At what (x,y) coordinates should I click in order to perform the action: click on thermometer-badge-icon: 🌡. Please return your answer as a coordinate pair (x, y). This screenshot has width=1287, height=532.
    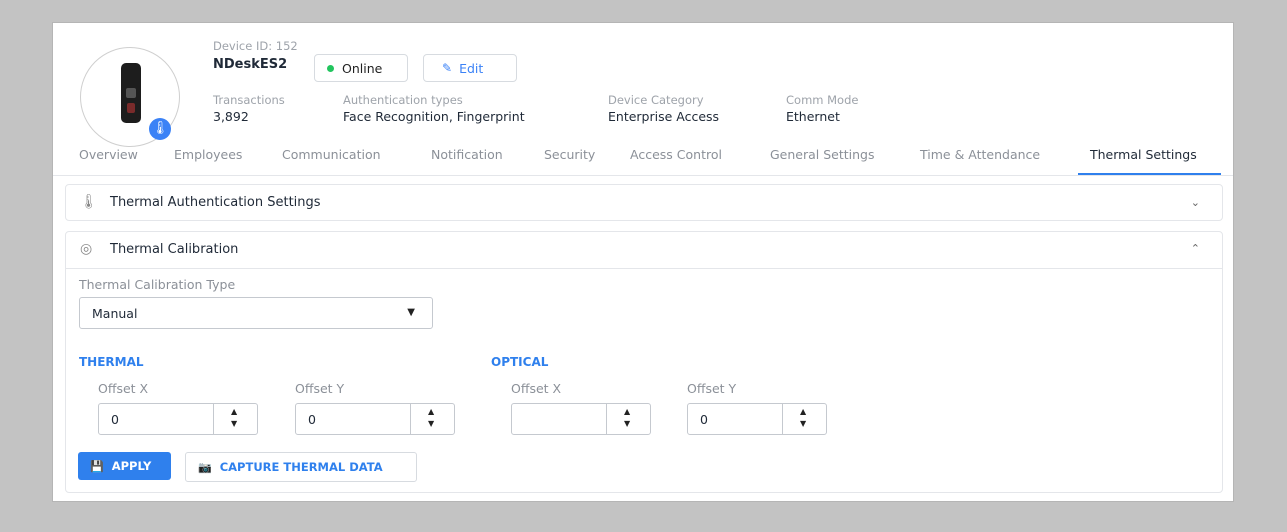
    Looking at the image, I should click on (160, 129).